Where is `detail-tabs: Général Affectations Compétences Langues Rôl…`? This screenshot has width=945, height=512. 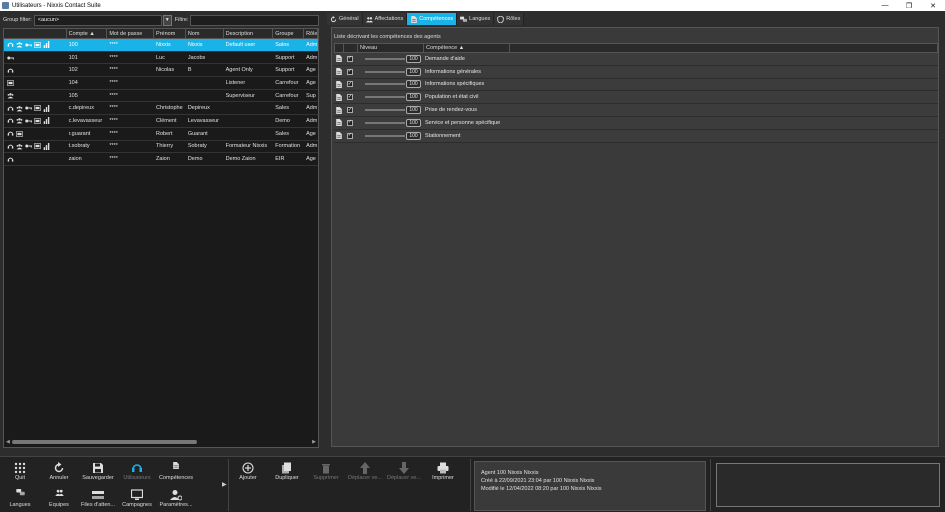 detail-tabs: Général Affectations Compétences Langues Rôl… is located at coordinates (426, 19).